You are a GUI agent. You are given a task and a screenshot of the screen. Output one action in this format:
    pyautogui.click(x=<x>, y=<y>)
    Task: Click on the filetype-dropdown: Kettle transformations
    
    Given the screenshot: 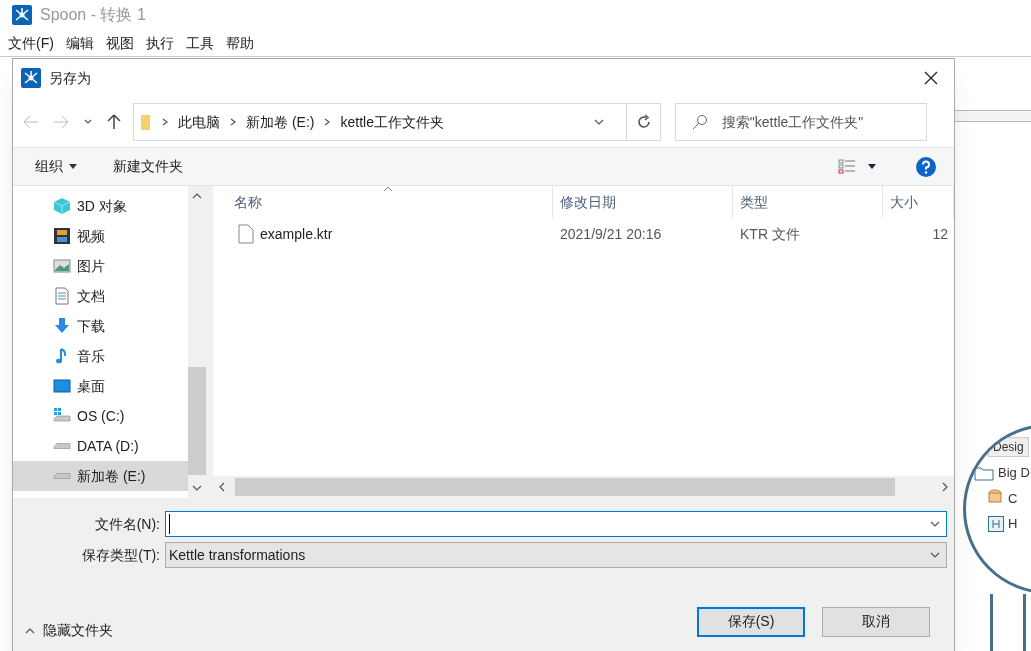 What is the action you would take?
    pyautogui.click(x=556, y=555)
    